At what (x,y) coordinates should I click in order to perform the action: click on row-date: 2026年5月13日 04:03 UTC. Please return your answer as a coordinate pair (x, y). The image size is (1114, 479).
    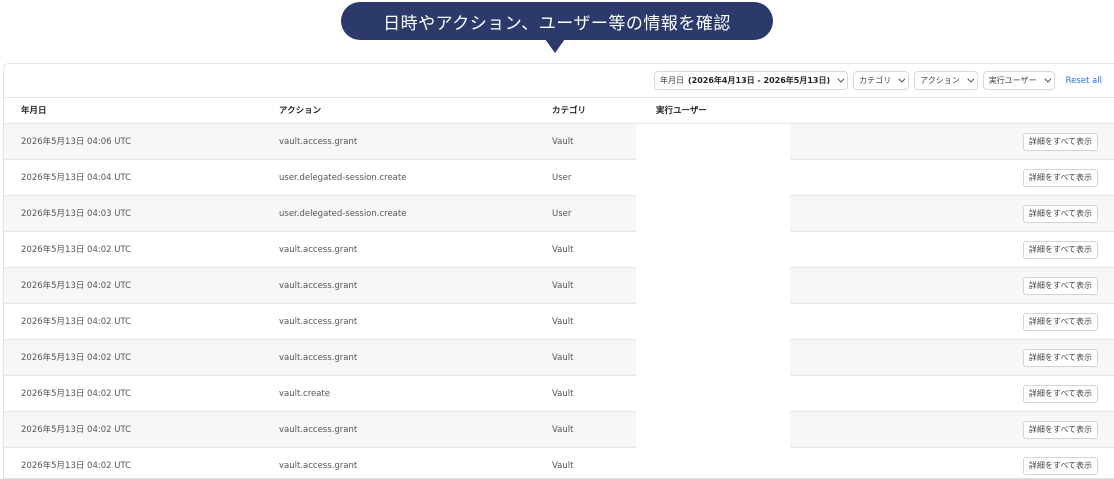
    Looking at the image, I should click on (76, 214).